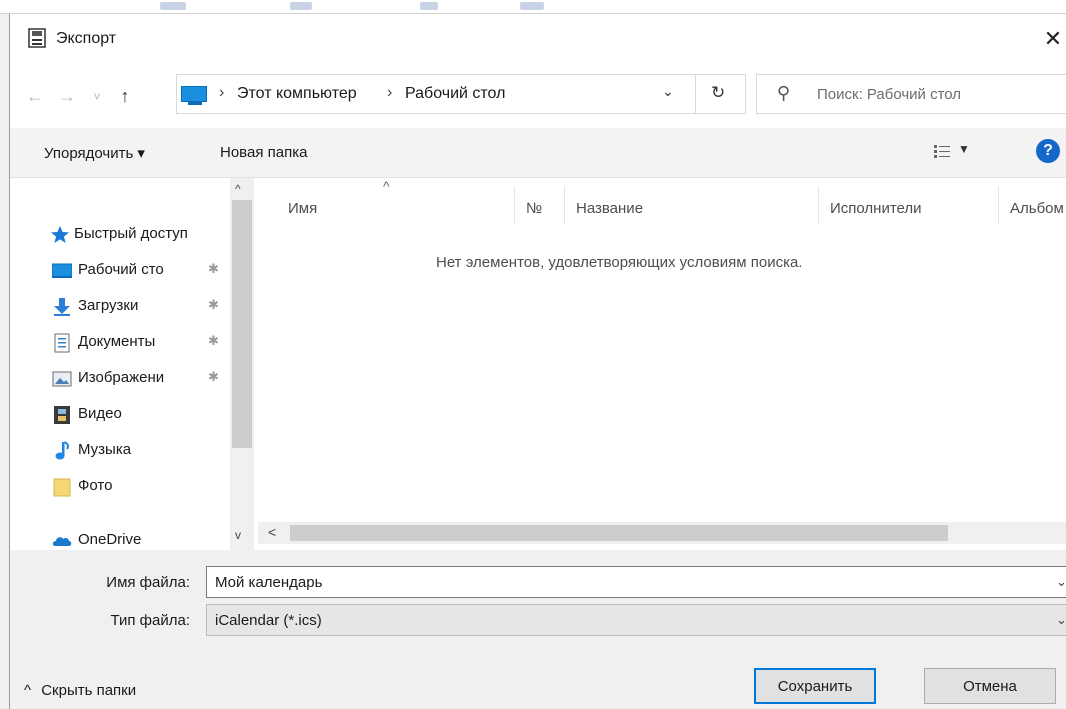 The width and height of the screenshot is (1066, 709). What do you see at coordinates (889, 94) in the screenshot?
I see `search-placeholder: Поиск: Рабочий стол` at bounding box center [889, 94].